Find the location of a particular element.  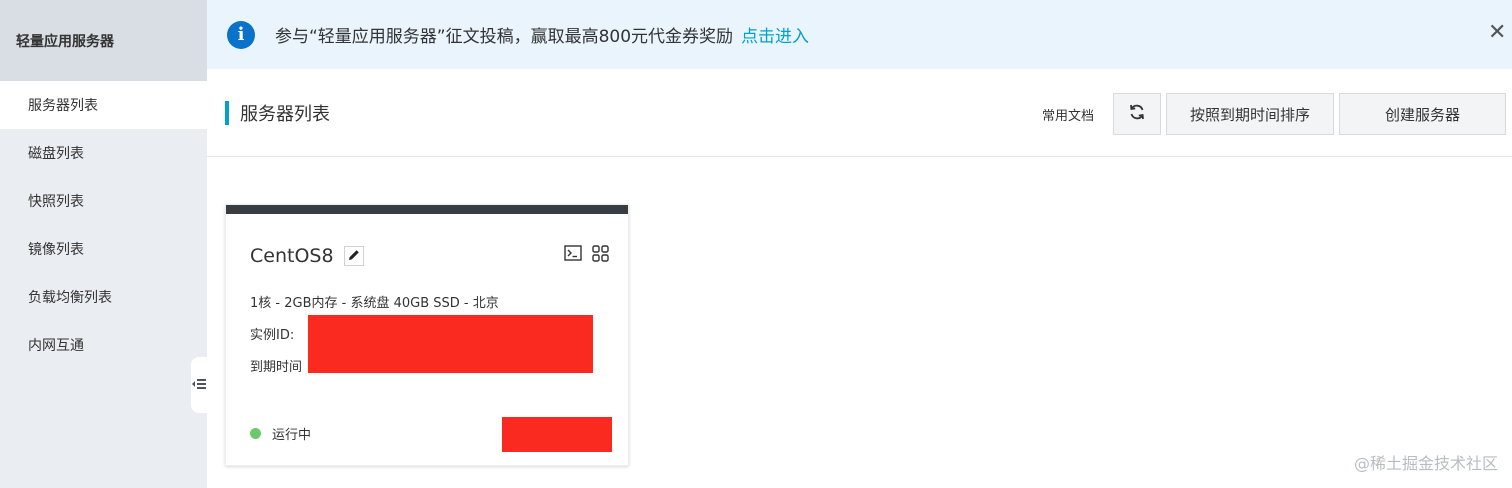

refresh-button is located at coordinates (1137, 114).